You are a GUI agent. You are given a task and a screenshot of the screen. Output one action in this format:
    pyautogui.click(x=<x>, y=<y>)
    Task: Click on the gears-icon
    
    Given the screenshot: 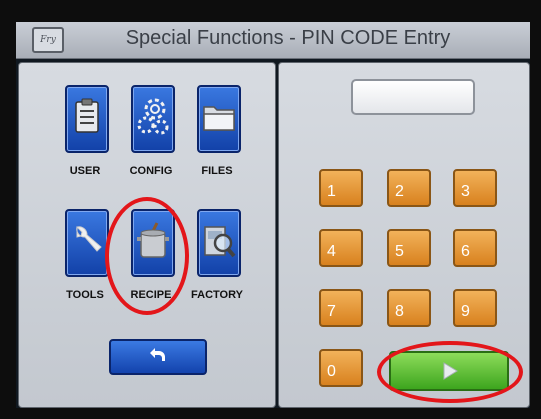 What is the action you would take?
    pyautogui.click(x=153, y=116)
    